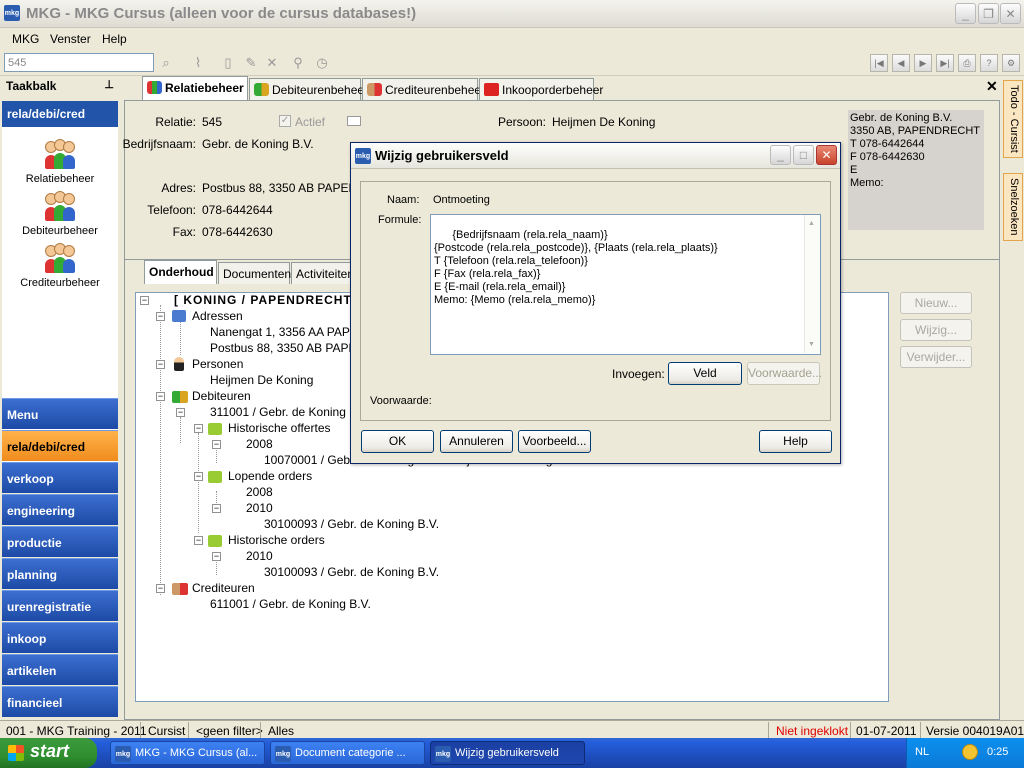 This screenshot has width=1024, height=768. Describe the element at coordinates (290, 604) in the screenshot. I see `tree-crediteur-1: 611001 / Gebr. de Koning B.V.` at that location.